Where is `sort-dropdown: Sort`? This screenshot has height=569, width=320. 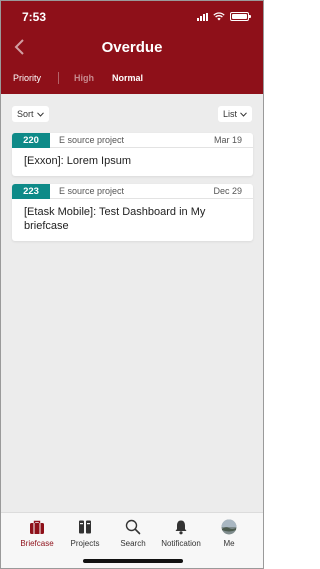 sort-dropdown: Sort is located at coordinates (30, 114).